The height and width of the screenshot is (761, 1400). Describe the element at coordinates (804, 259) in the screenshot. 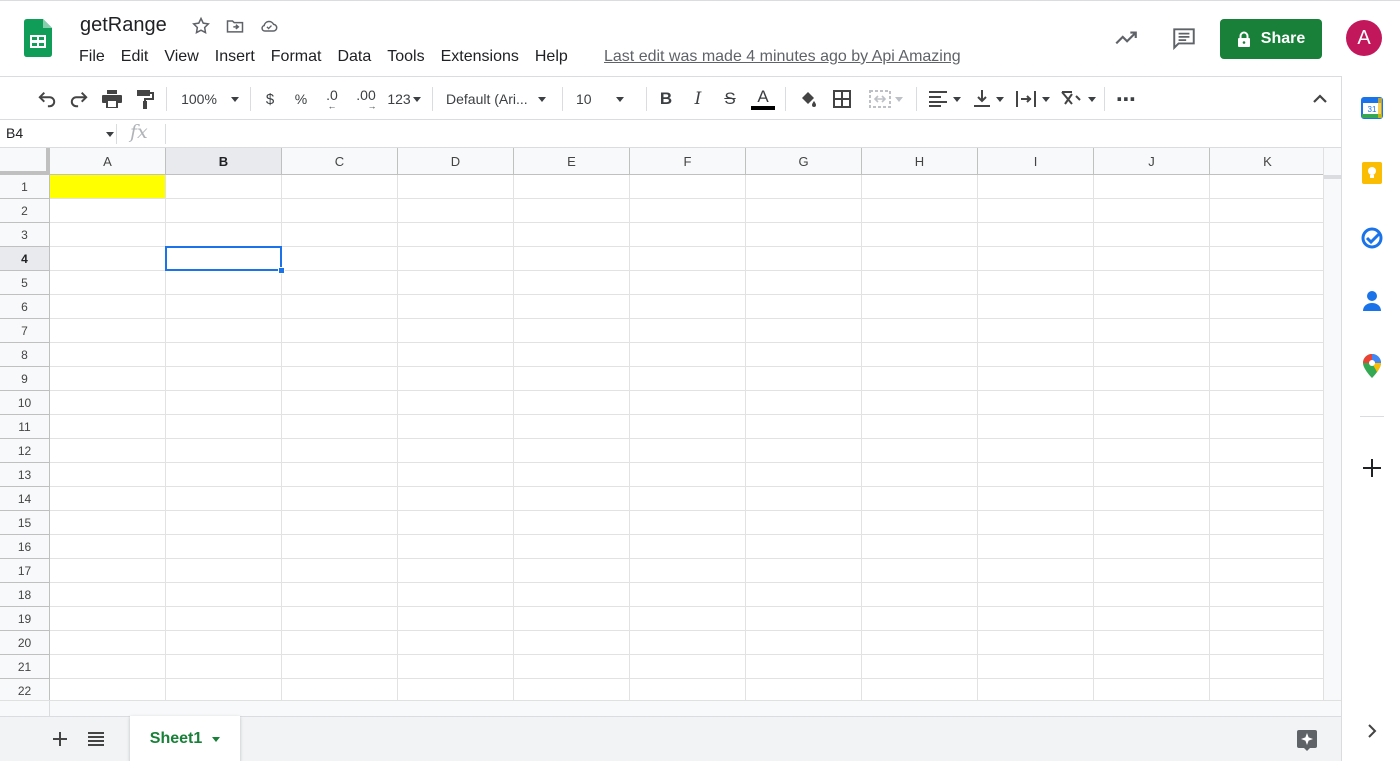

I see `cell-g4` at that location.